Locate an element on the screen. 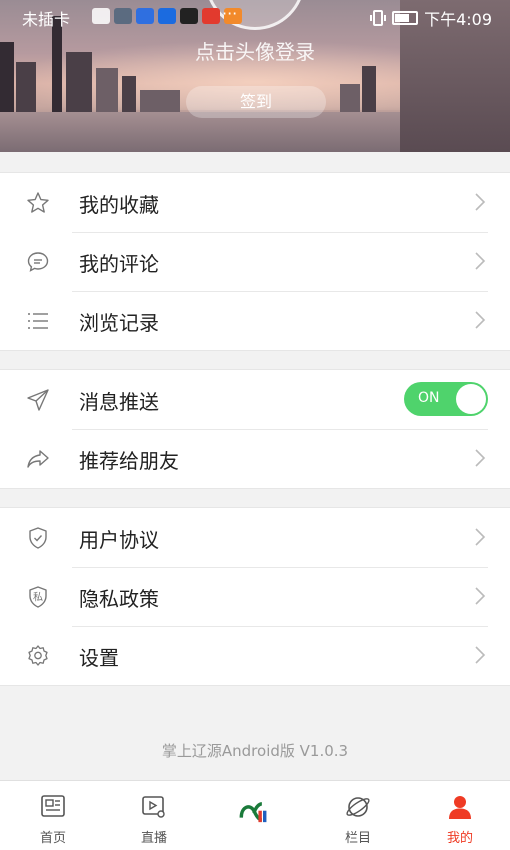 This screenshot has height=850, width=510. list-icon is located at coordinates (38, 321).